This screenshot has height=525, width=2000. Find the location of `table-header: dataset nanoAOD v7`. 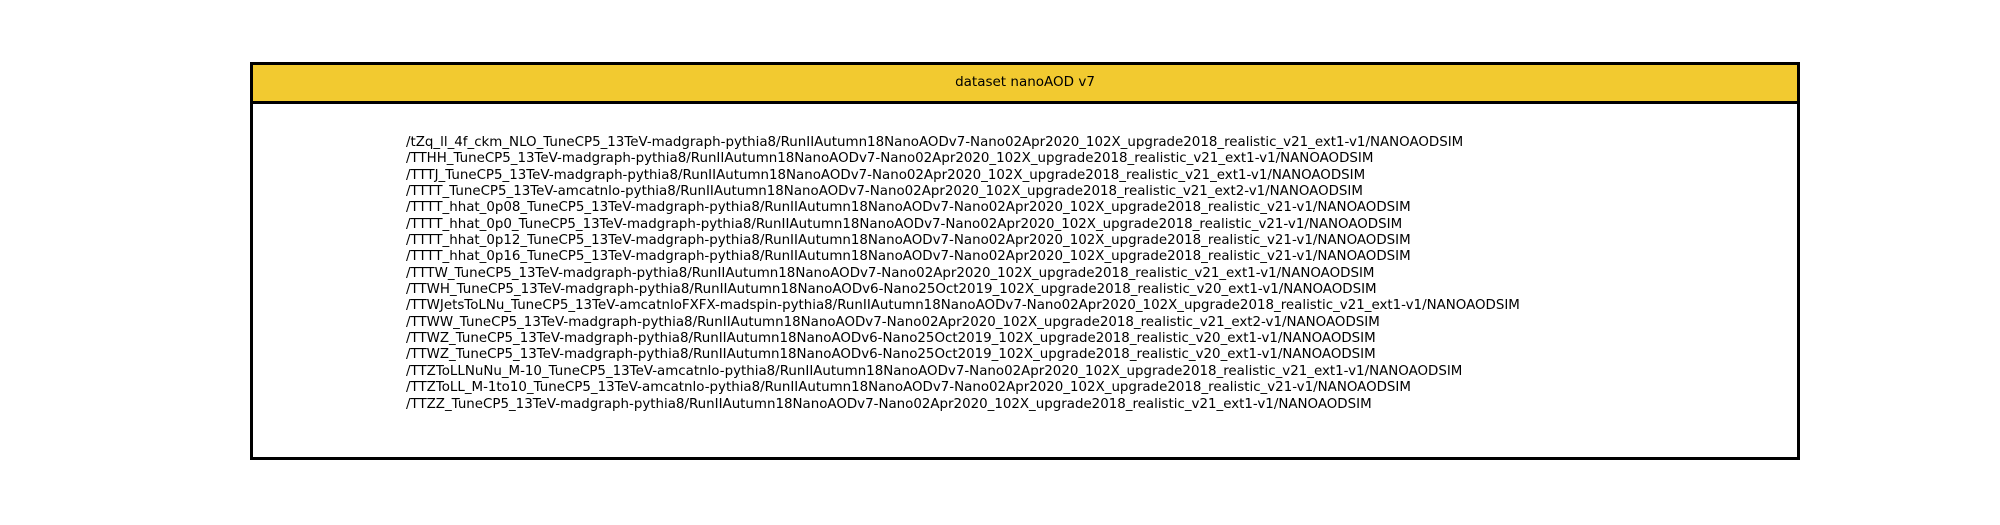

table-header: dataset nanoAOD v7 is located at coordinates (1025, 84).